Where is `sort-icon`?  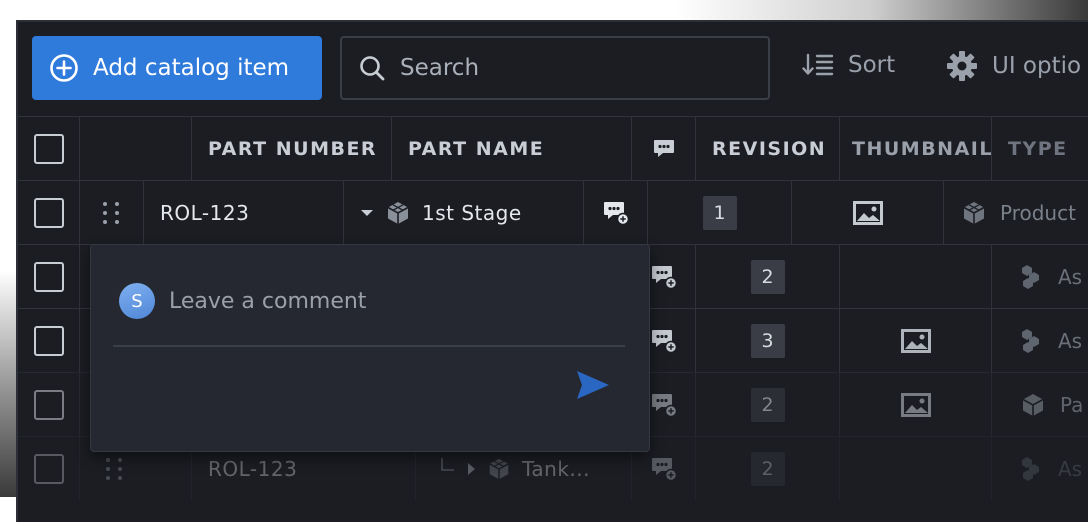 sort-icon is located at coordinates (818, 64).